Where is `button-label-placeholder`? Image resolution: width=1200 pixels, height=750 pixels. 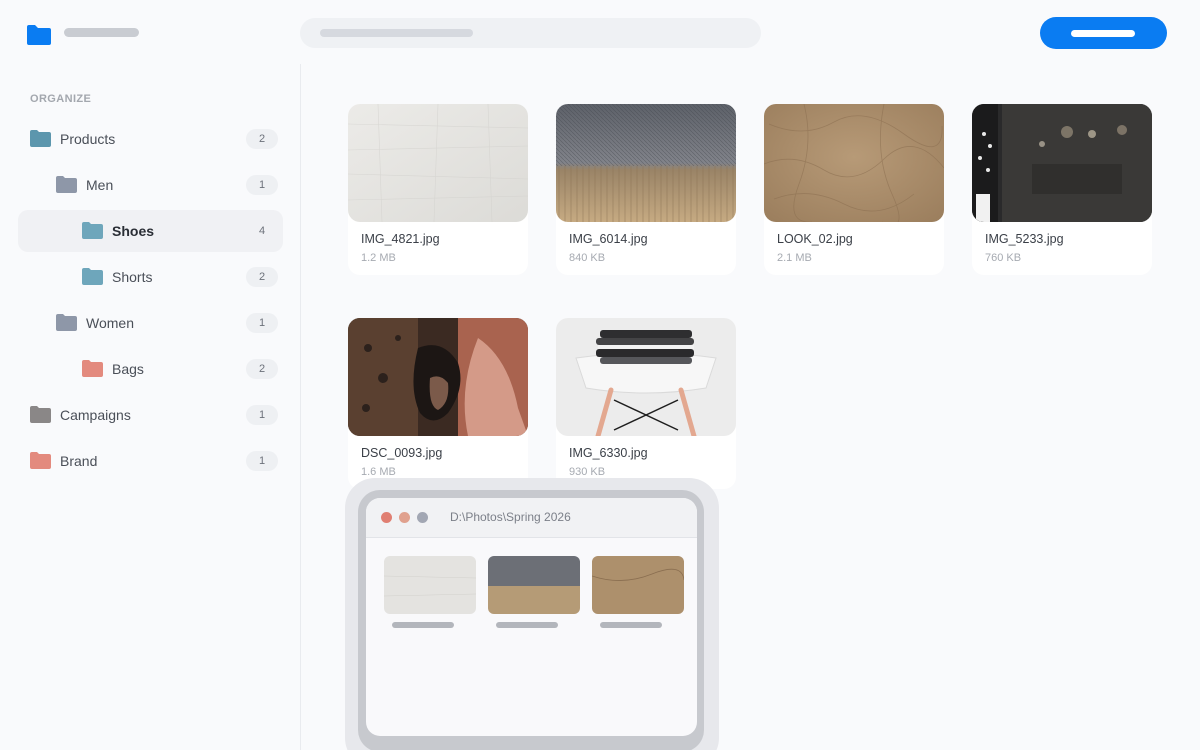
button-label-placeholder is located at coordinates (1103, 33).